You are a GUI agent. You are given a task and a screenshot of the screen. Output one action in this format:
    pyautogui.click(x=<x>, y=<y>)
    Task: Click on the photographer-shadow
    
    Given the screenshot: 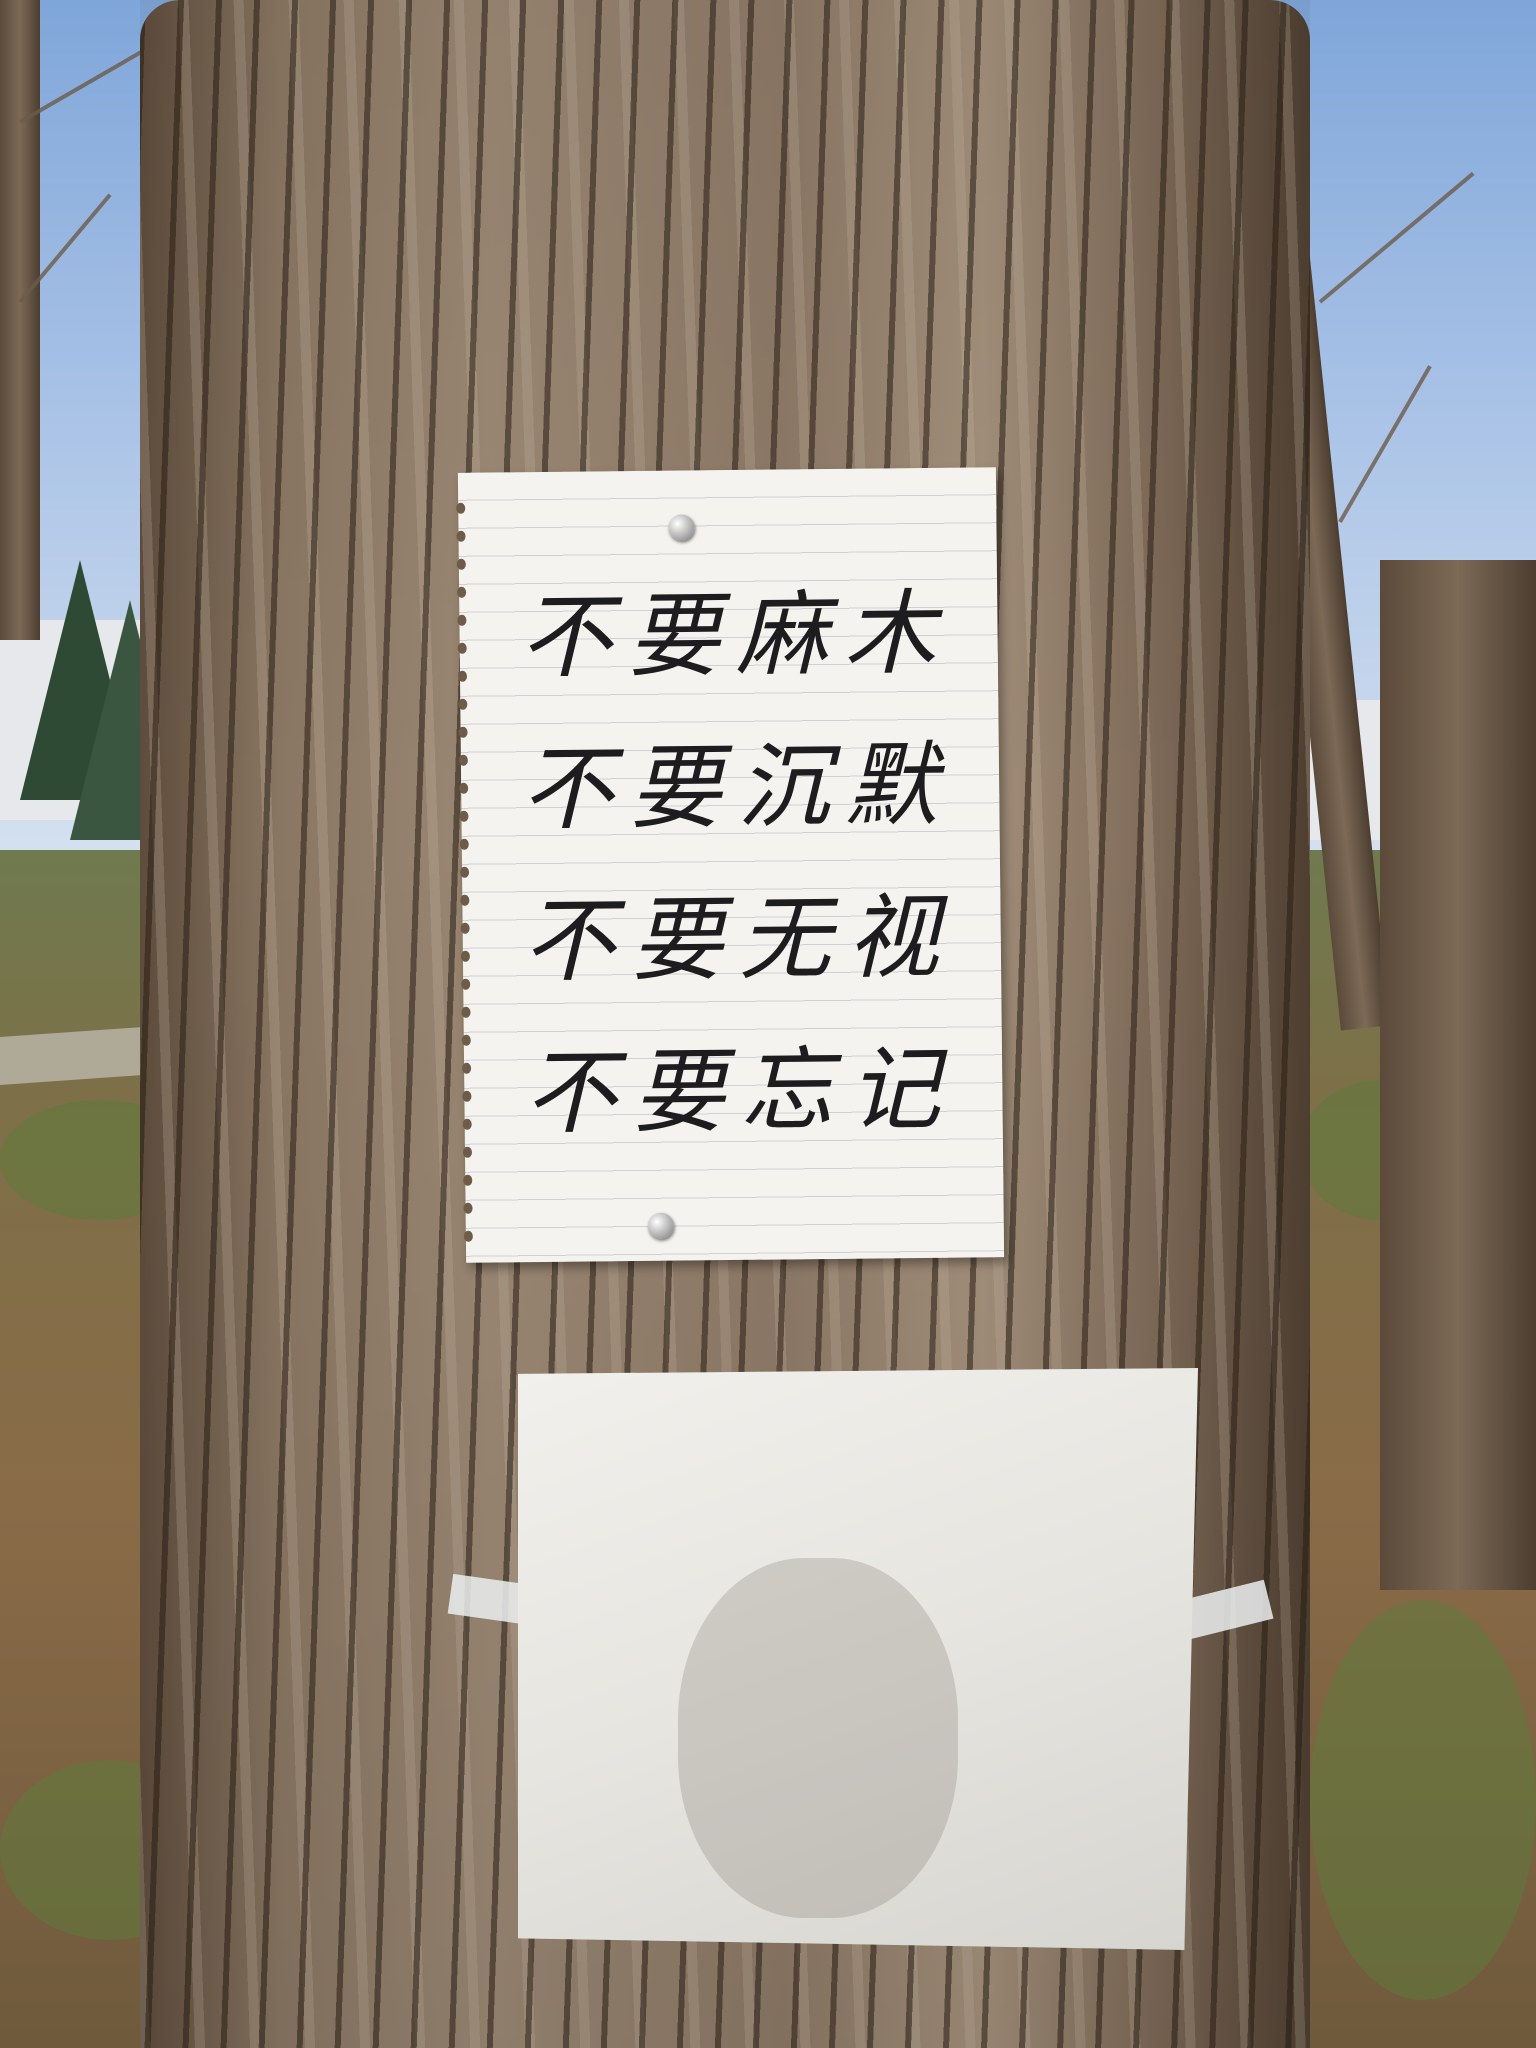 What is the action you would take?
    pyautogui.click(x=818, y=1738)
    